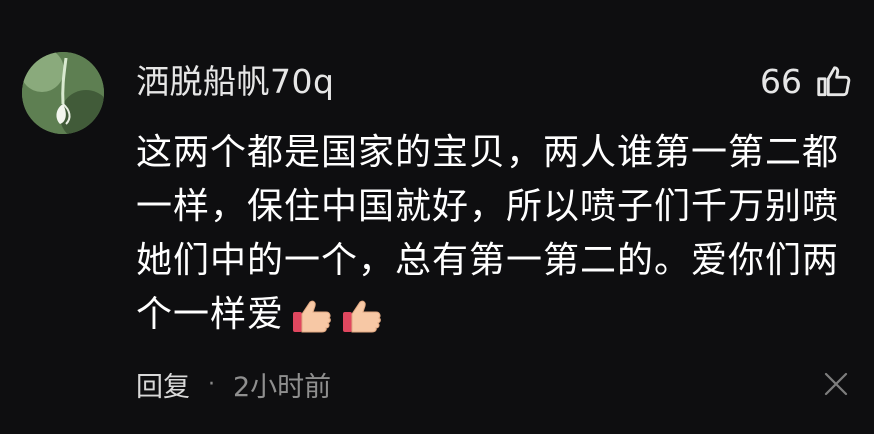 The height and width of the screenshot is (434, 874). I want to click on like-area: 66, so click(806, 82).